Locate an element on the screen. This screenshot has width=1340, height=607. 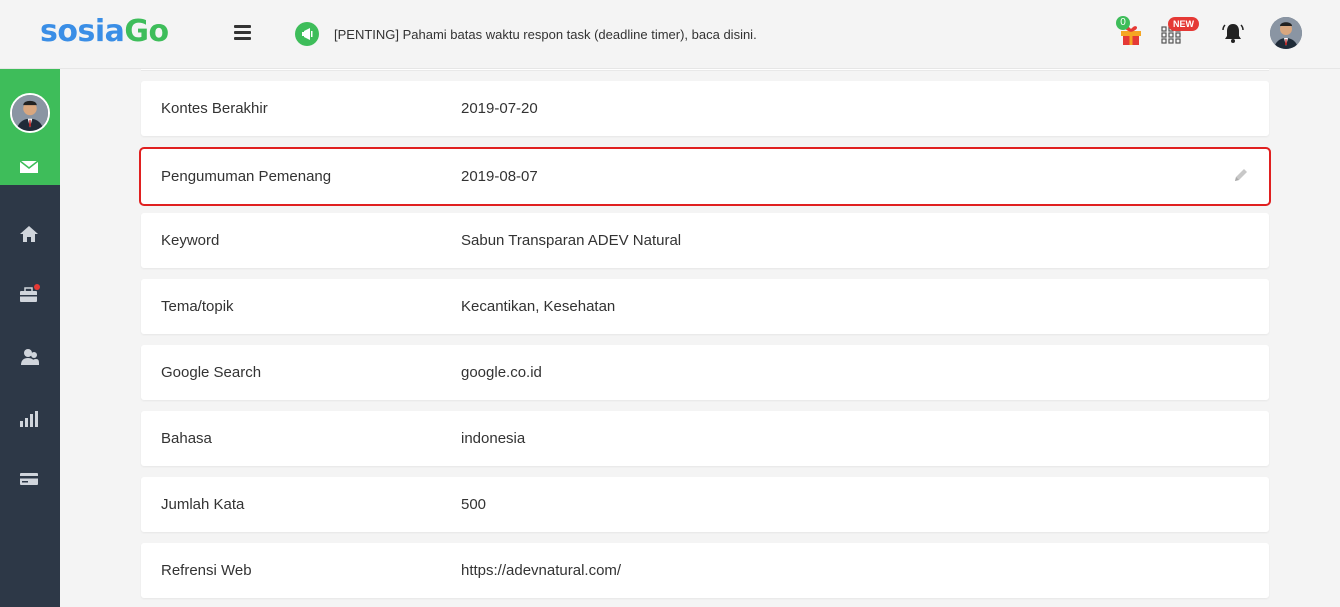
menu-icon is located at coordinates (242, 32).